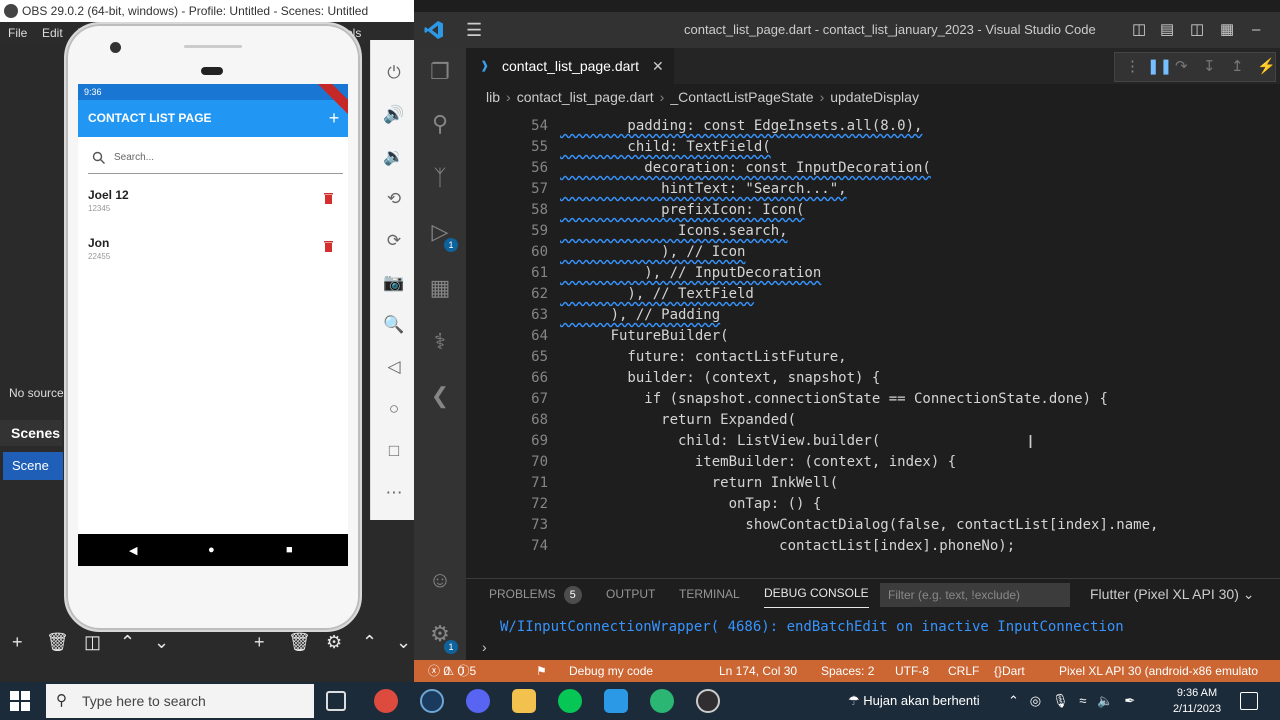  What do you see at coordinates (484, 647) in the screenshot?
I see `console-prompt-icon: ›` at bounding box center [484, 647].